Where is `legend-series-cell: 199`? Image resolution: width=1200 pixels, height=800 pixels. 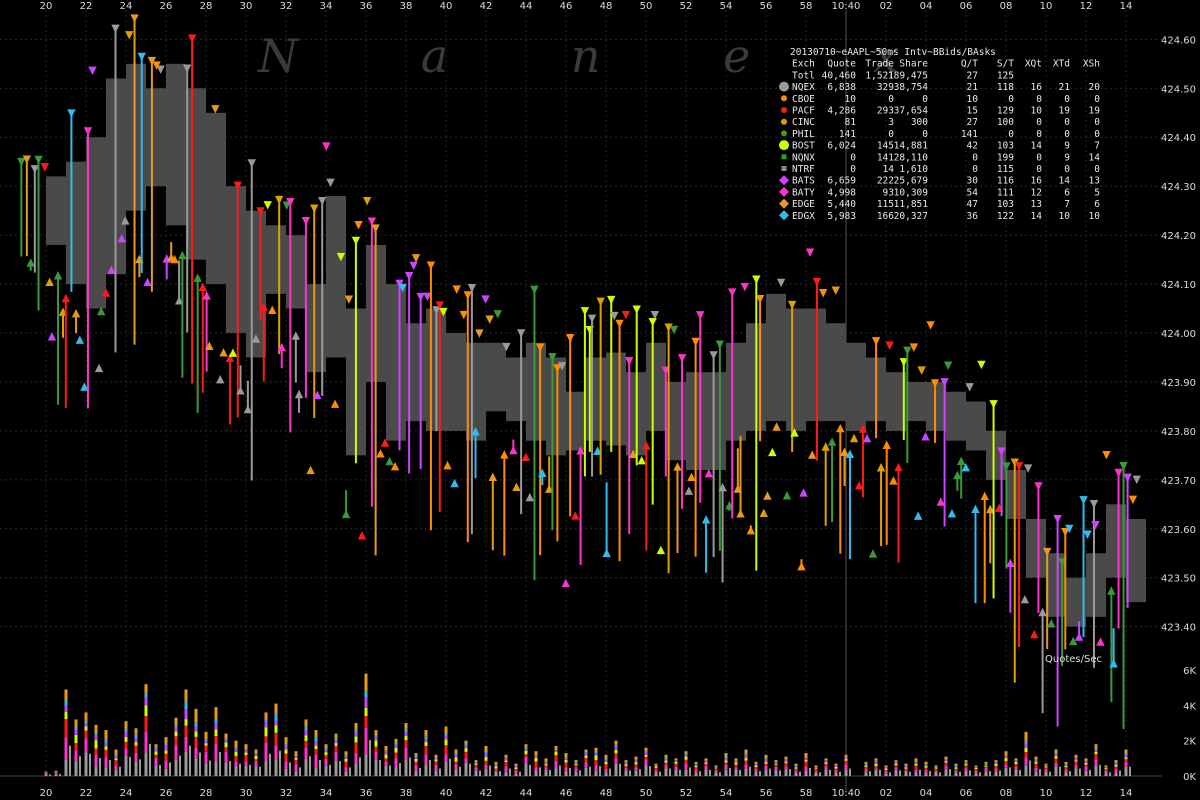 legend-series-cell: 199 is located at coordinates (1005, 157).